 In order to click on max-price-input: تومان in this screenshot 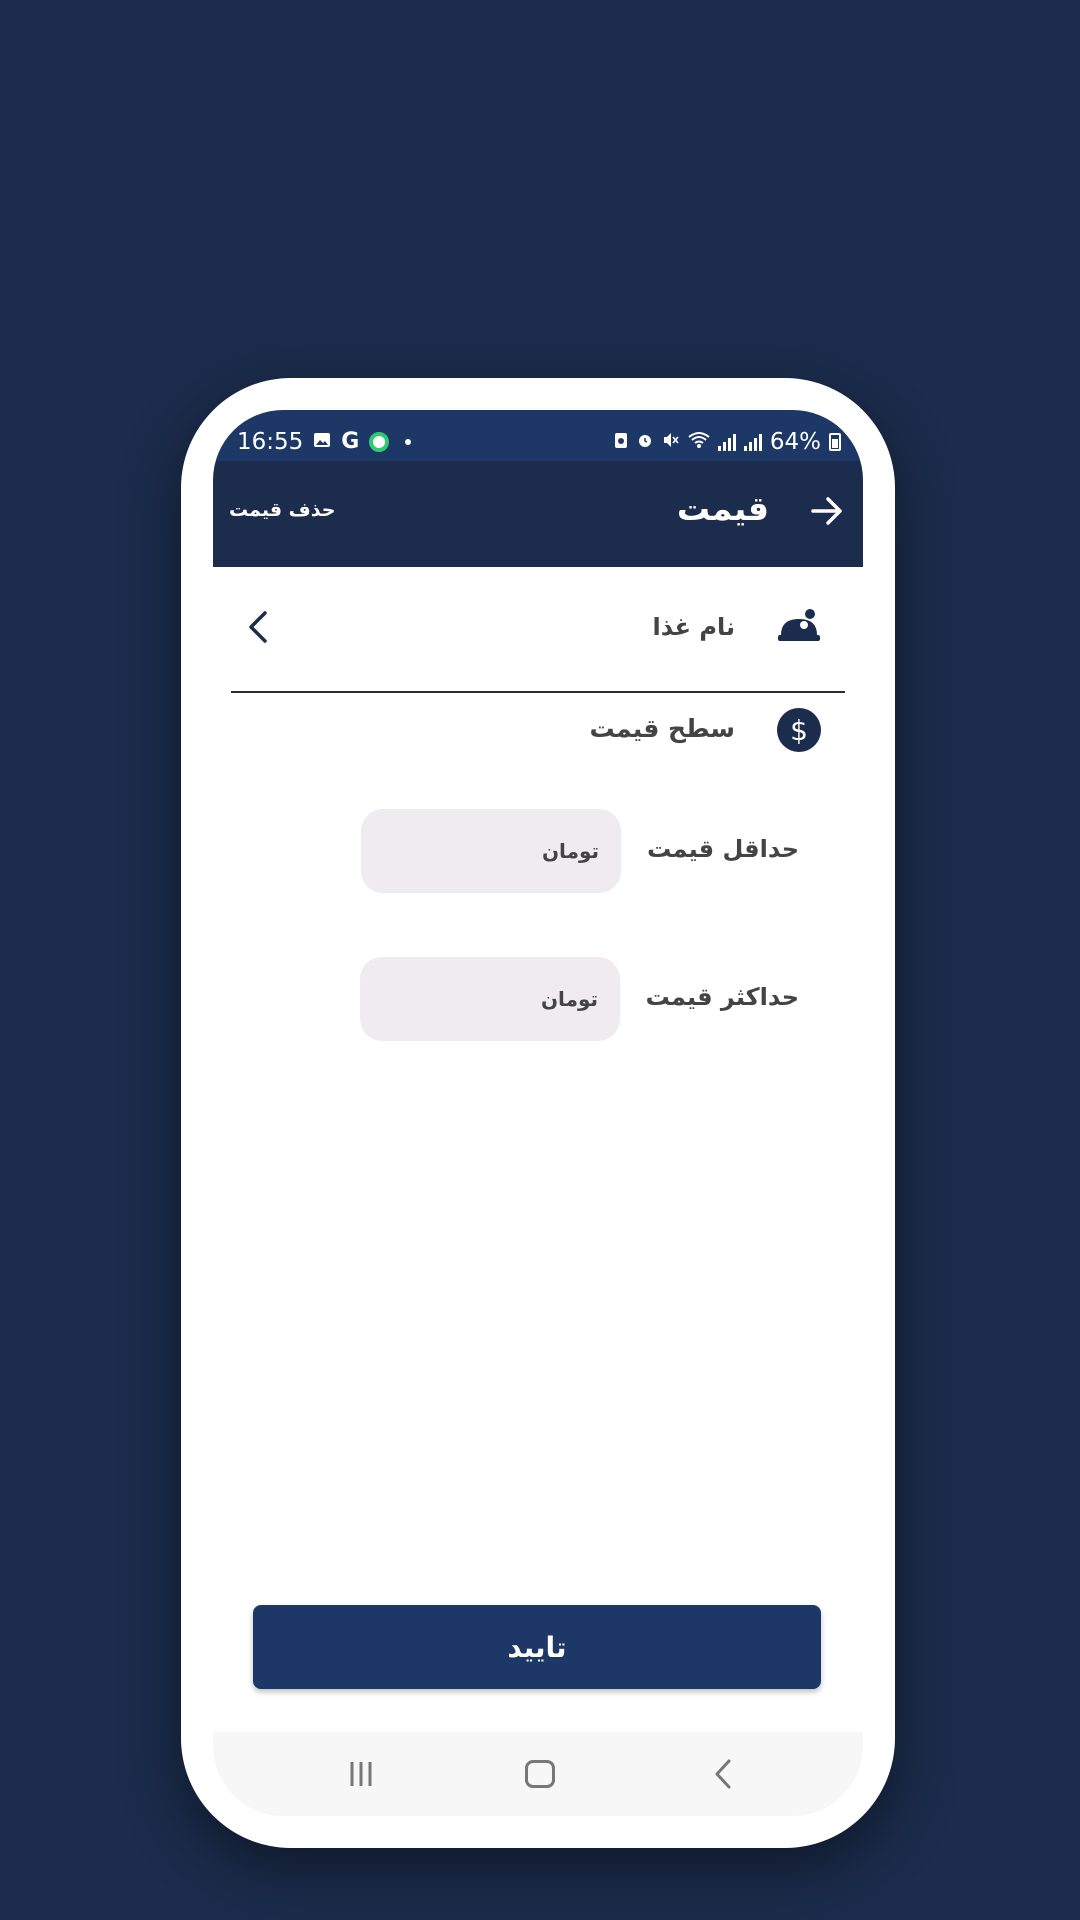, I will do `click(490, 999)`.